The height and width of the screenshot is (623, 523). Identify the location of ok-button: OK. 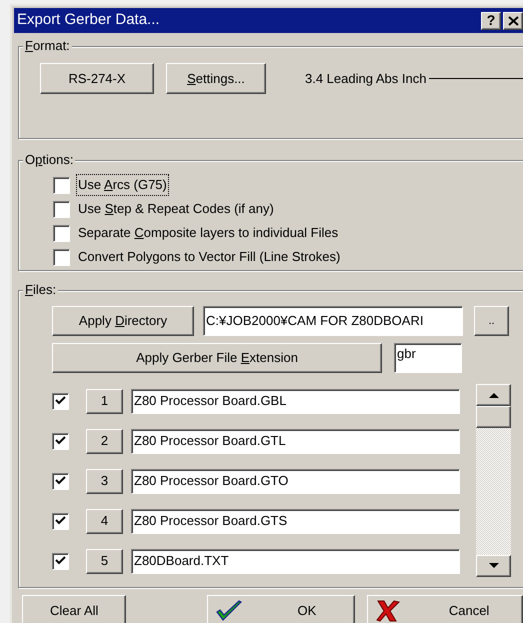
(281, 609).